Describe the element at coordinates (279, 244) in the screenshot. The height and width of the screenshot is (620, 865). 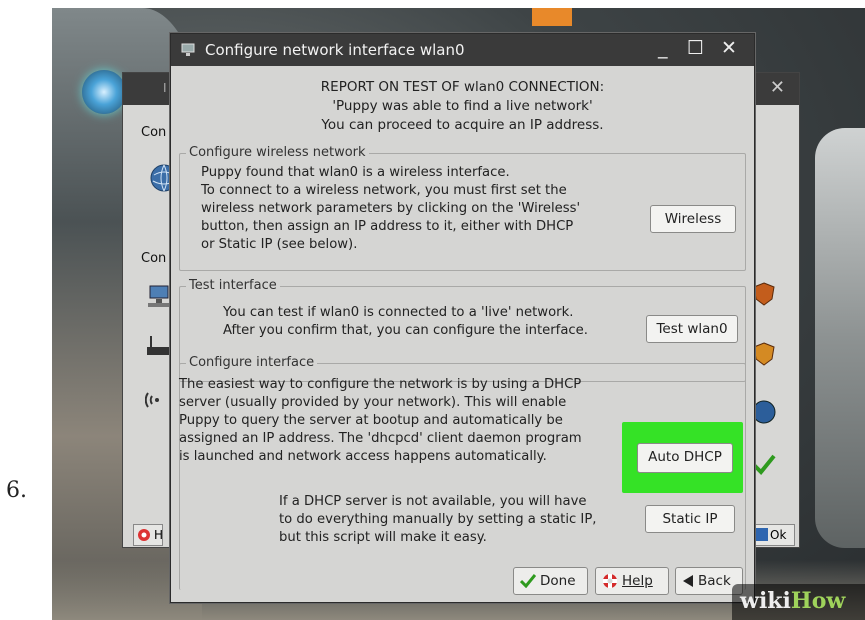
I see `wireless-line: or Static IP (see below).` at that location.